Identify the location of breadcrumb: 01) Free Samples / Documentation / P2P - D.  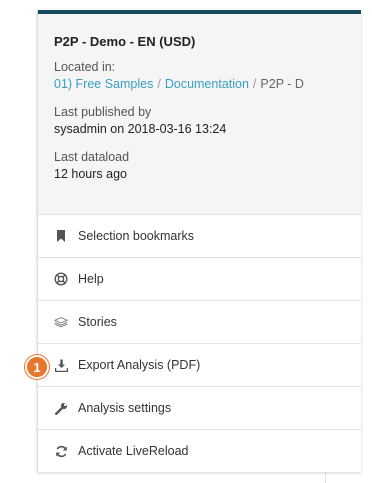
(207, 84).